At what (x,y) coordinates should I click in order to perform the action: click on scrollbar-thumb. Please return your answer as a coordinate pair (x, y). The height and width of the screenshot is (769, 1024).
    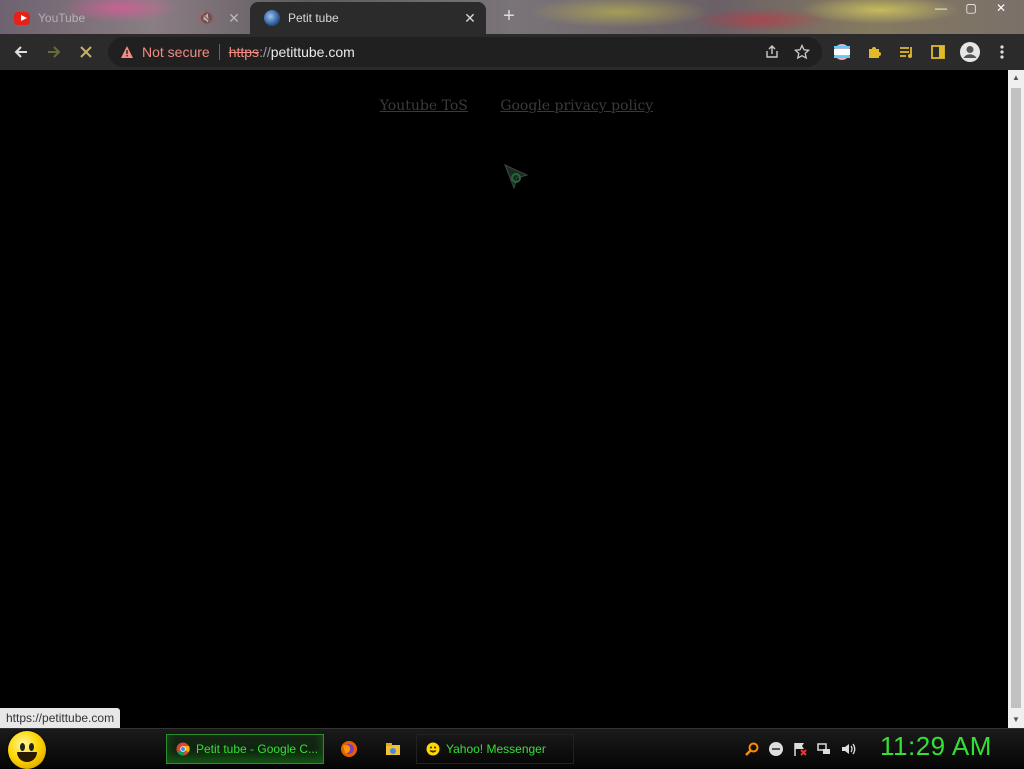
    Looking at the image, I should click on (1016, 398).